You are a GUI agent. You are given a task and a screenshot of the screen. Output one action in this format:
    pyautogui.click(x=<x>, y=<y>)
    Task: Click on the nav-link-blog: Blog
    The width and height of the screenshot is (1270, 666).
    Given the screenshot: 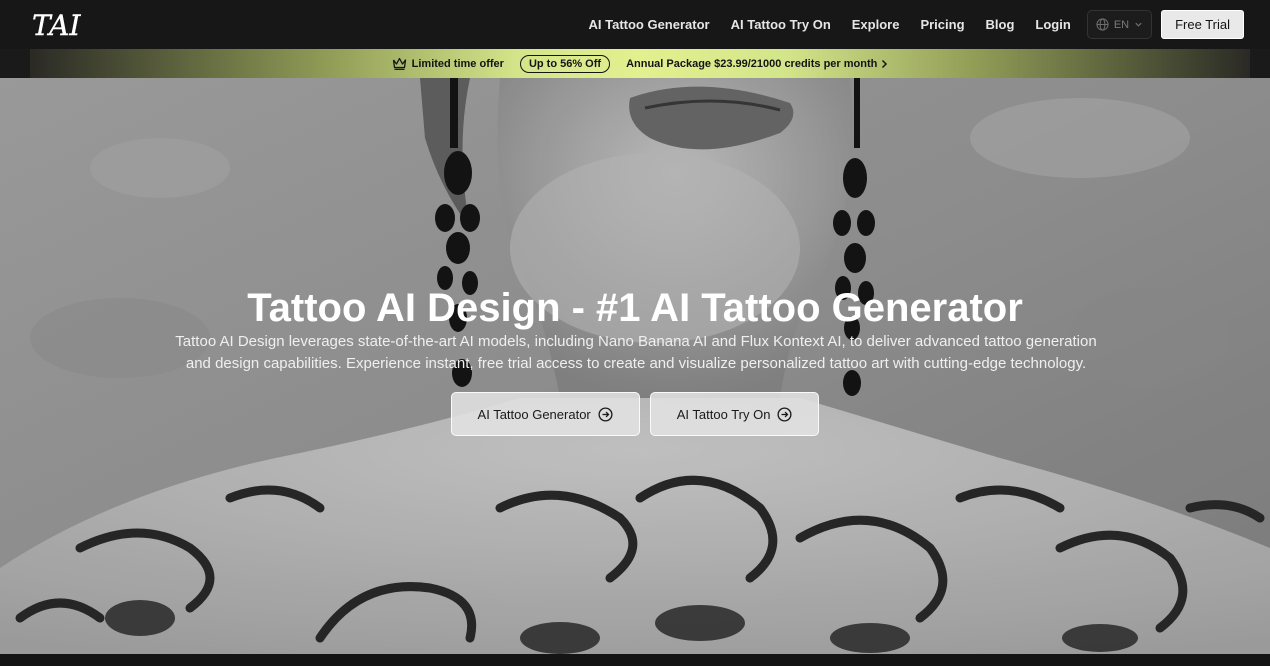 What is the action you would take?
    pyautogui.click(x=1000, y=24)
    